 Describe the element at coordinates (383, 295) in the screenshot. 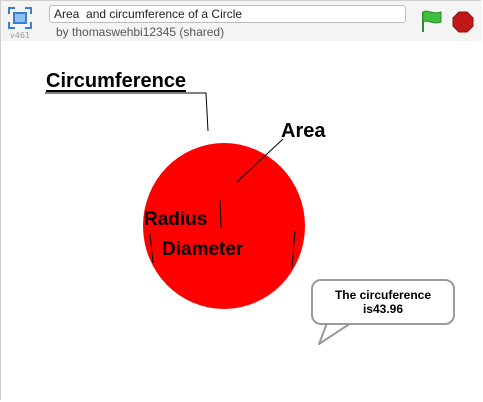

I see `speech-bubble-line-1: The circuference` at that location.